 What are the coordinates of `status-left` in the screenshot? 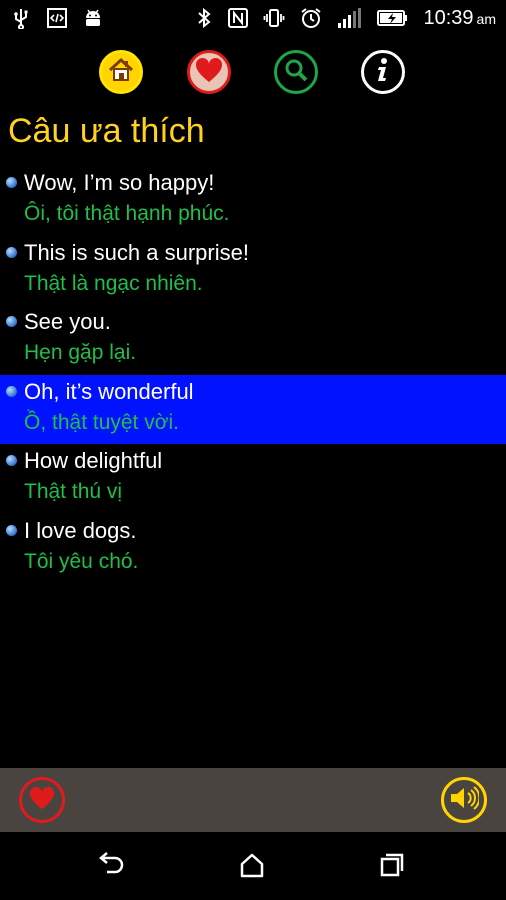 It's located at (57, 18).